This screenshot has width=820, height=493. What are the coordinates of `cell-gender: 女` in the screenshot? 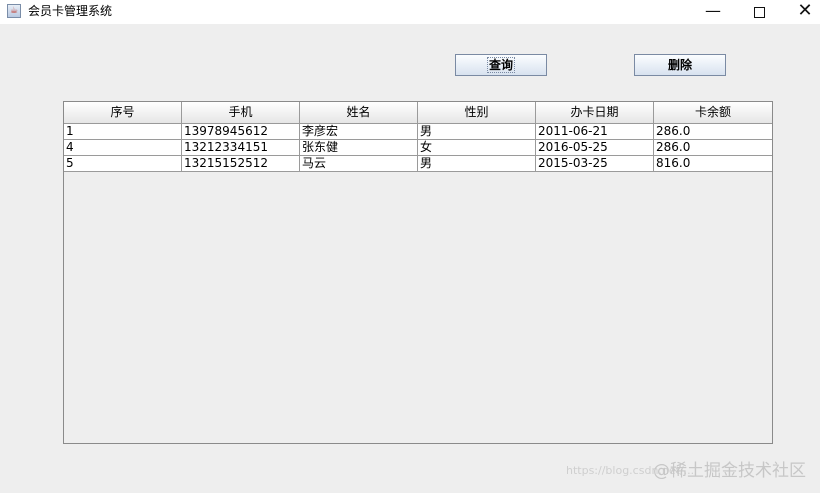 It's located at (477, 148).